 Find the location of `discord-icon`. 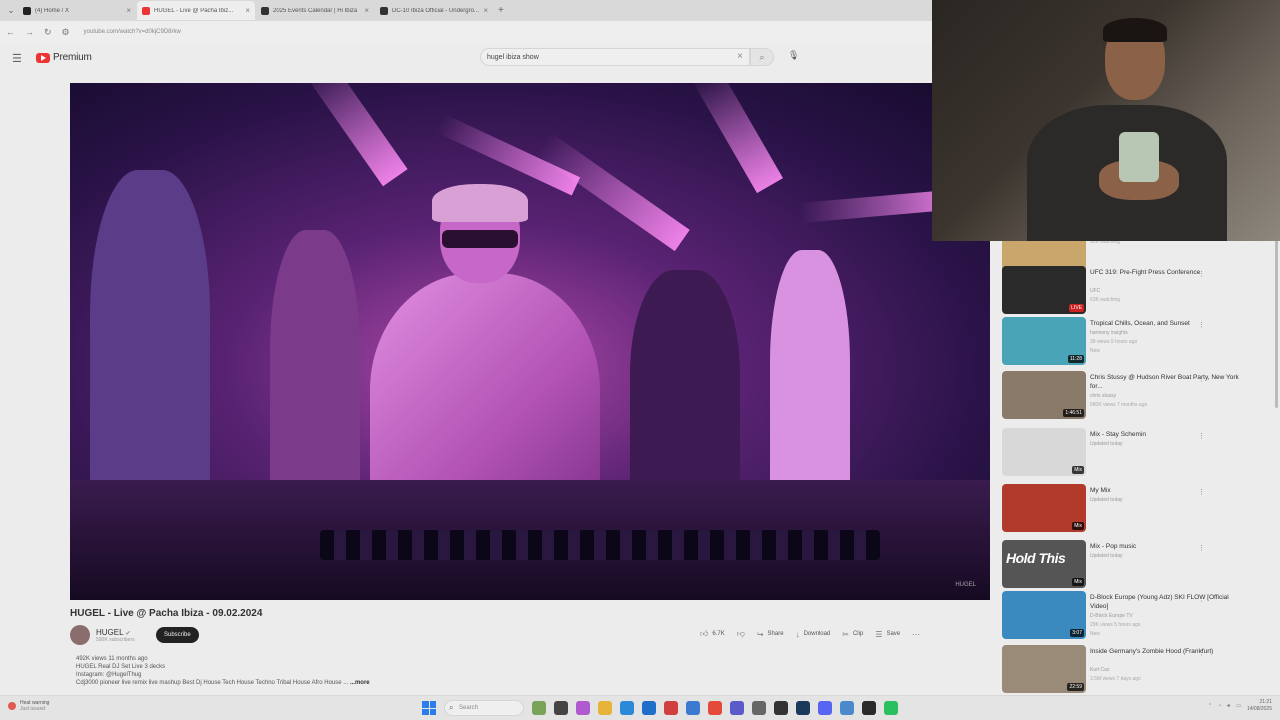

discord-icon is located at coordinates (825, 708).